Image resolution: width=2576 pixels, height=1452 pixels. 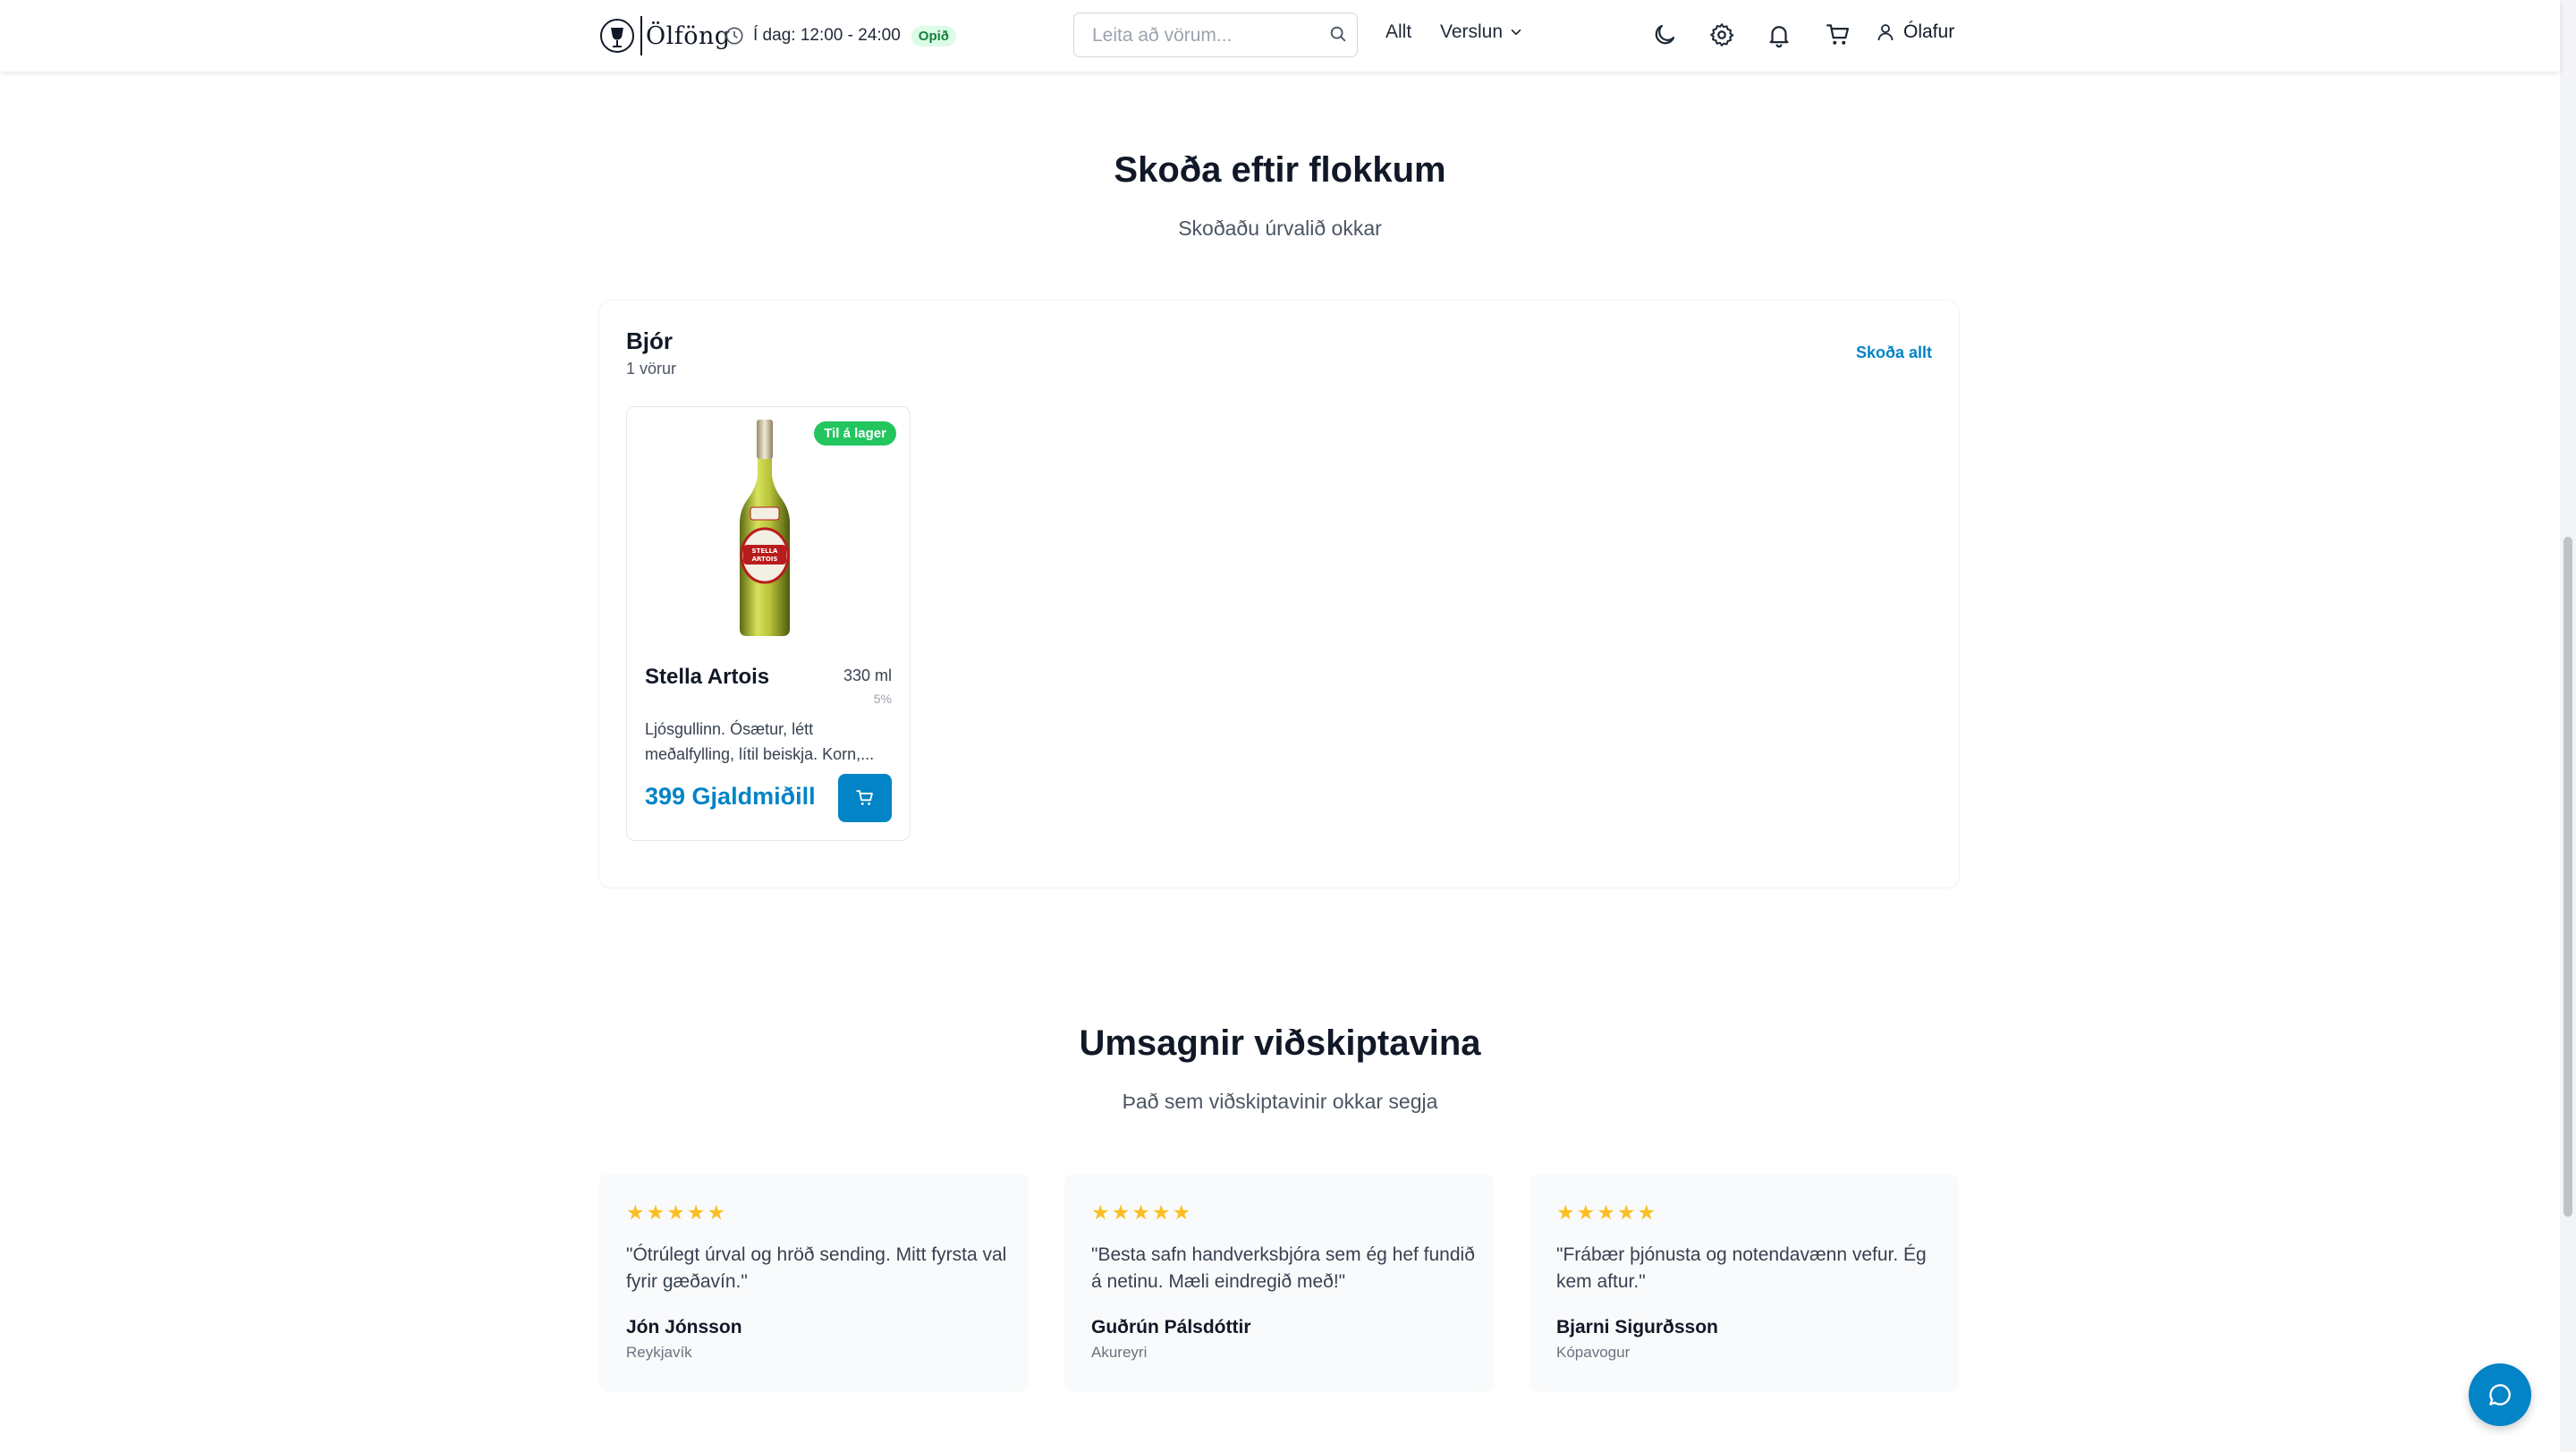 I want to click on product-image: STELLA ARTOIS, so click(x=765, y=529).